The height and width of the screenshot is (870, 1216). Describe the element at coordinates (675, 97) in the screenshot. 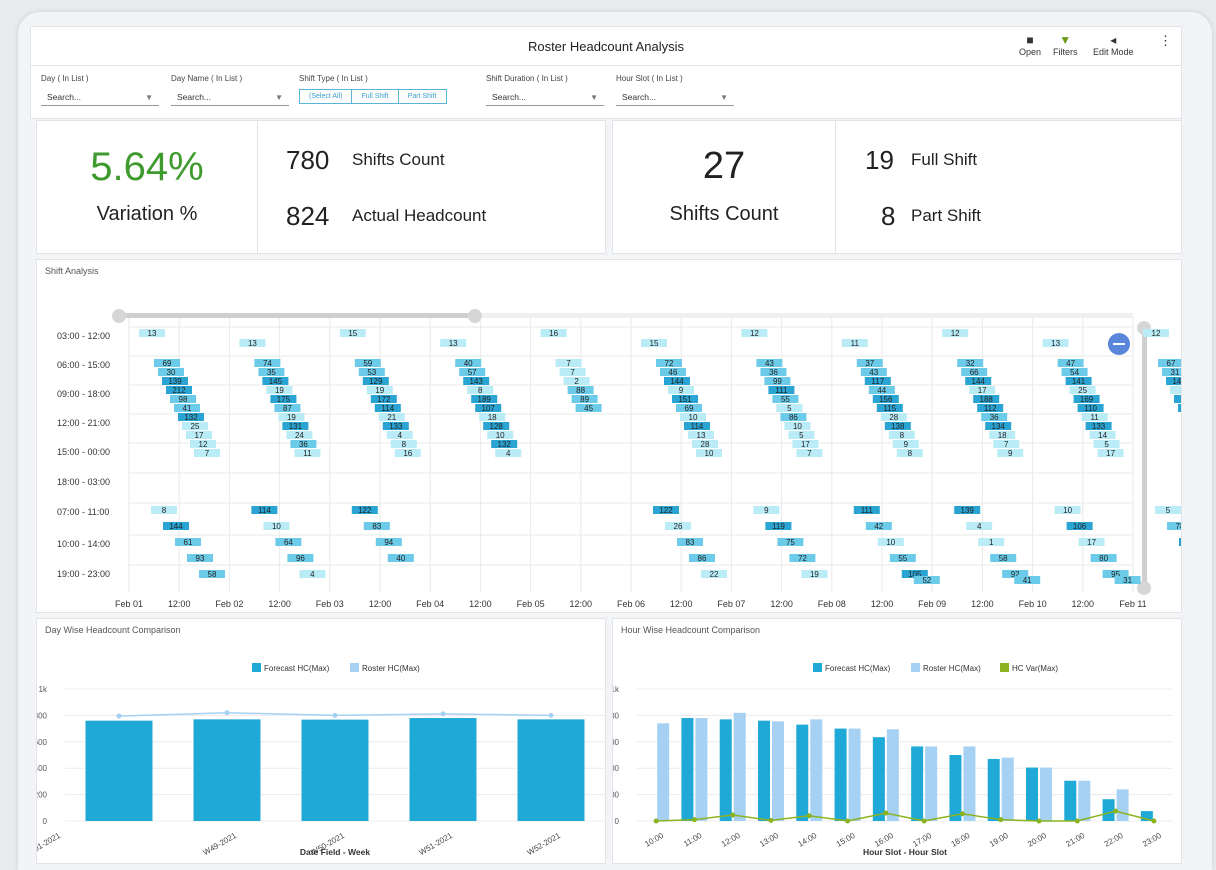

I see `filter-hour-slot-input: Search... ▼` at that location.